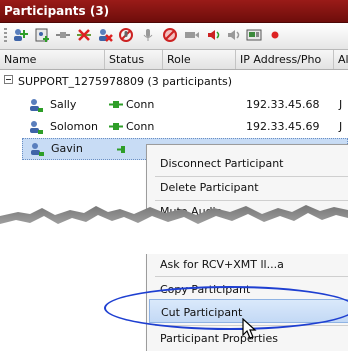  I want to click on participant-name: Gavin, so click(67, 148).